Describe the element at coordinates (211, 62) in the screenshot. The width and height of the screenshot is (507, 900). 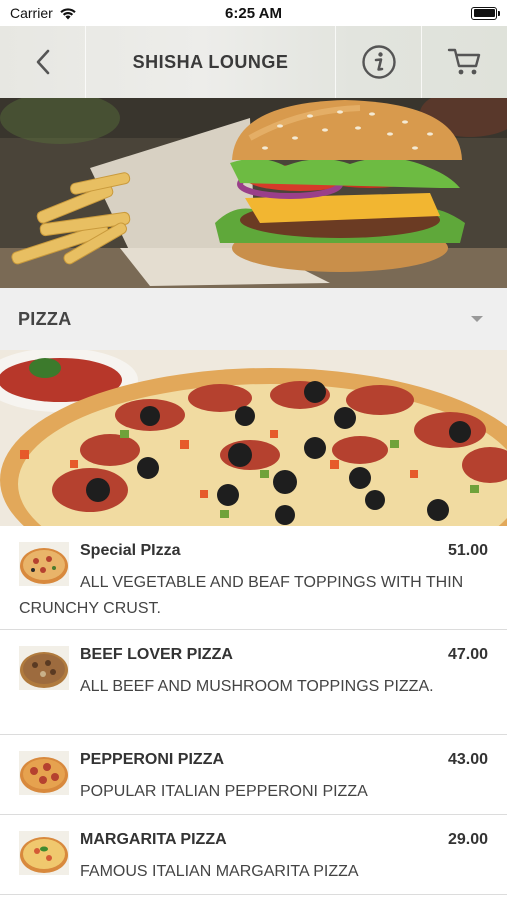
I see `page-title: SHISHA LOUNGE` at that location.